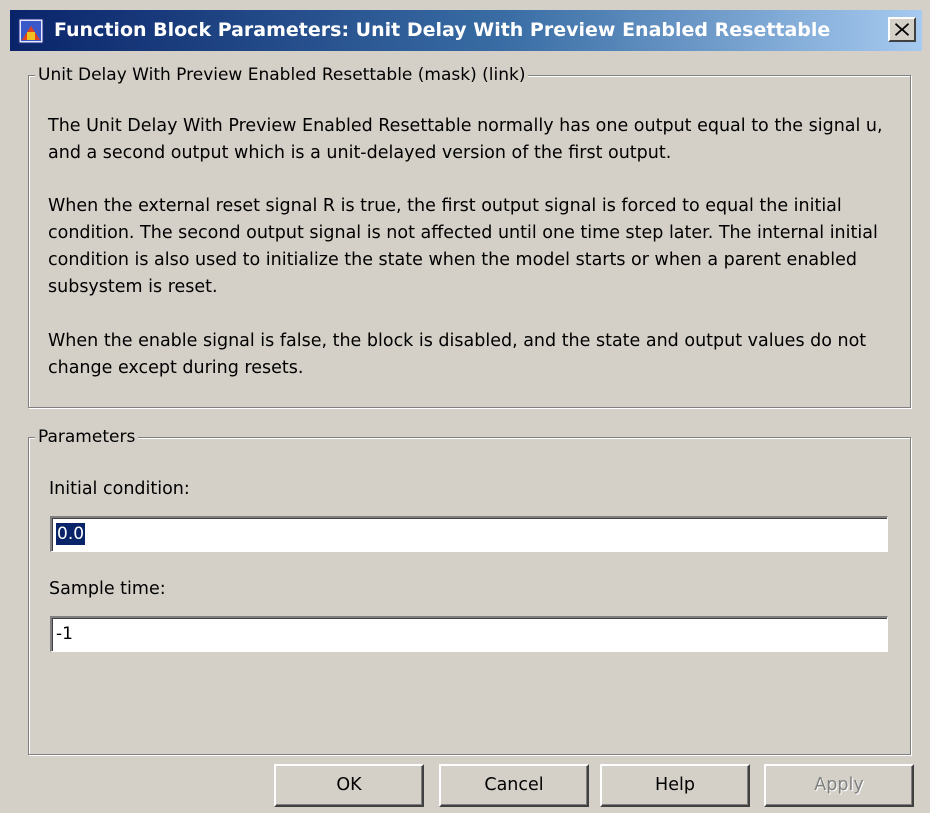 Image resolution: width=930 pixels, height=813 pixels. What do you see at coordinates (469, 534) in the screenshot?
I see `initial-condition-input: 0.0` at bounding box center [469, 534].